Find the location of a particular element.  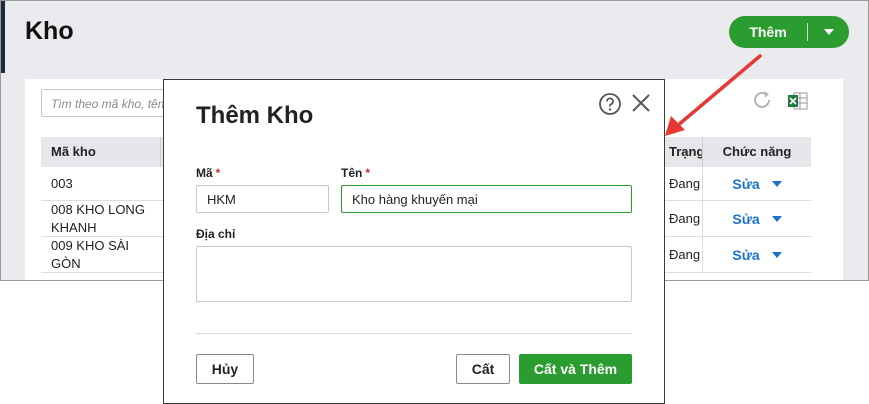

code-field is located at coordinates (262, 199).